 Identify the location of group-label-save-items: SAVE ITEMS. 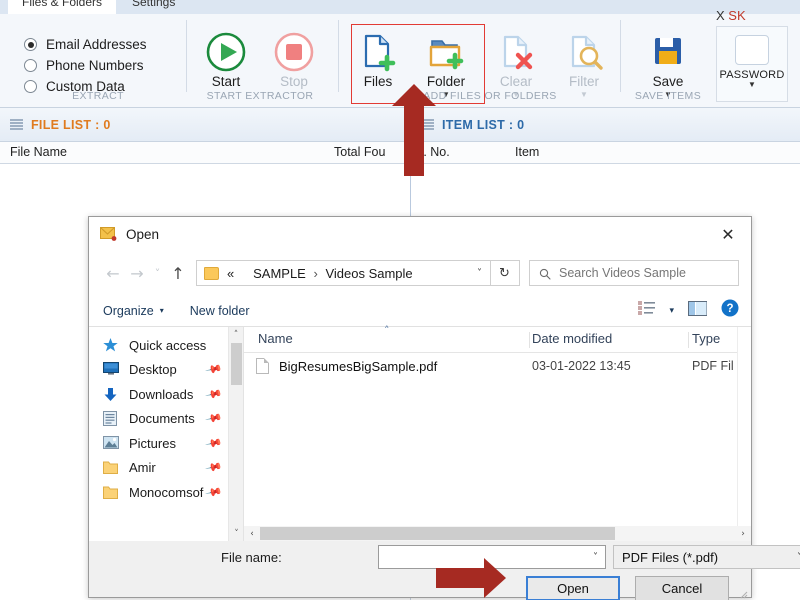
(668, 96).